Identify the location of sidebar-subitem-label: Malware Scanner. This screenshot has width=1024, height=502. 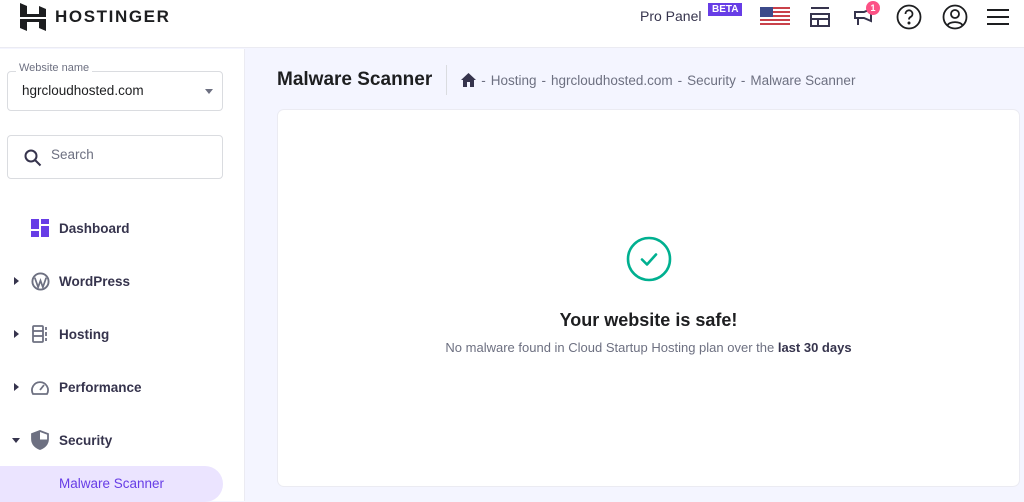
(112, 483).